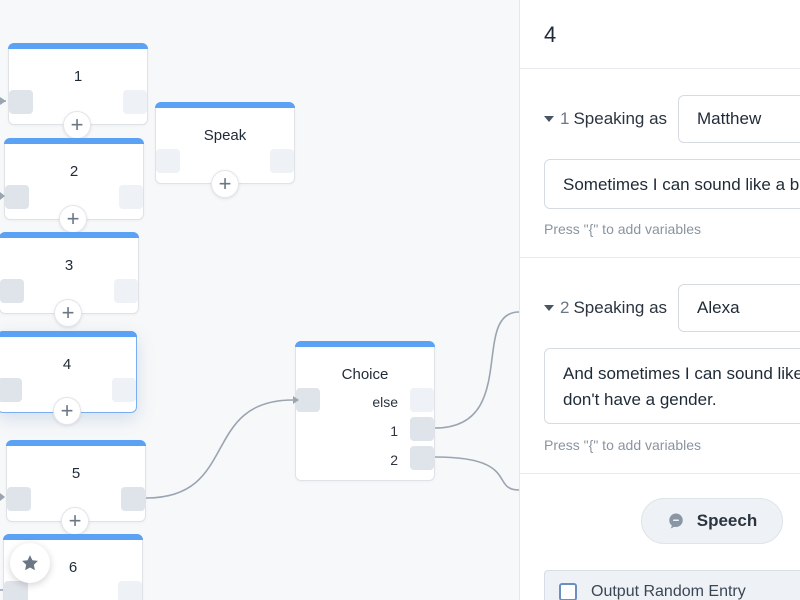 The width and height of the screenshot is (800, 600). What do you see at coordinates (681, 373) in the screenshot?
I see `speech-text-line: And sometimes I can sound like` at bounding box center [681, 373].